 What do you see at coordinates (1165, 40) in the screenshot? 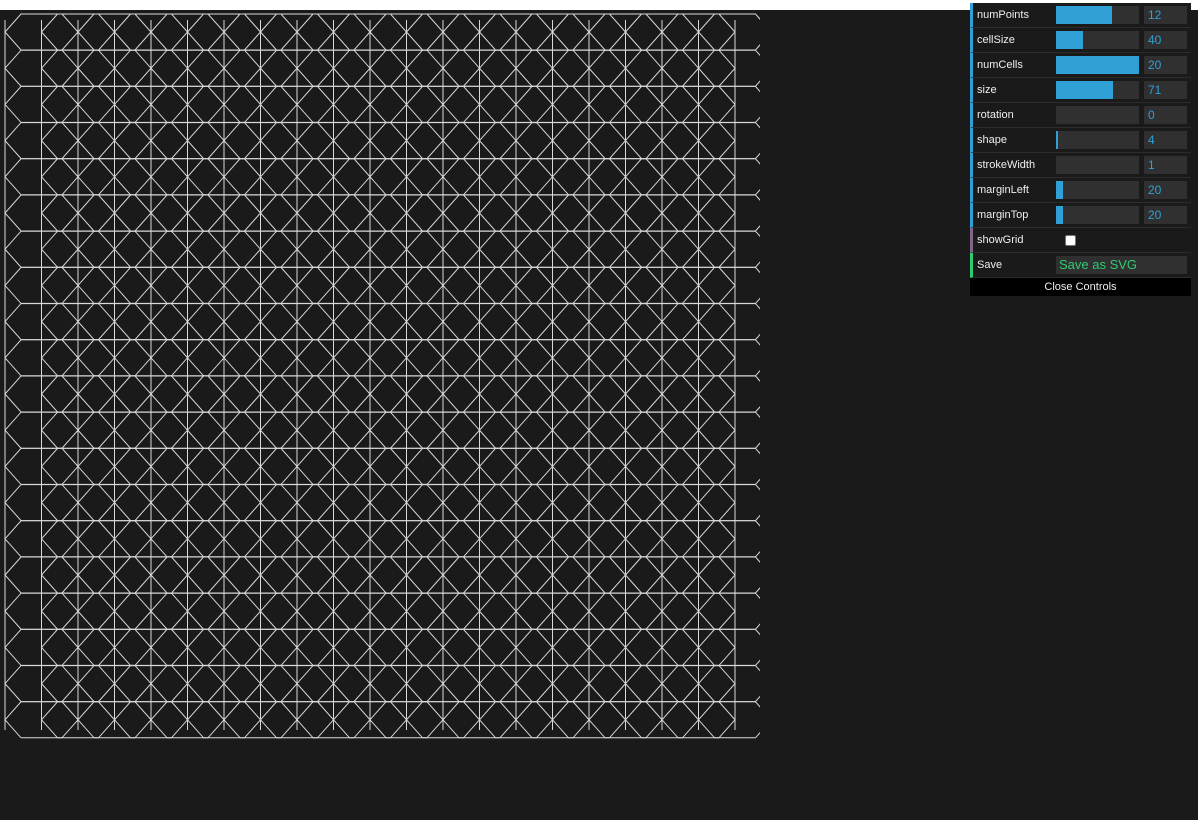
I see `cellsize-input: 40` at bounding box center [1165, 40].